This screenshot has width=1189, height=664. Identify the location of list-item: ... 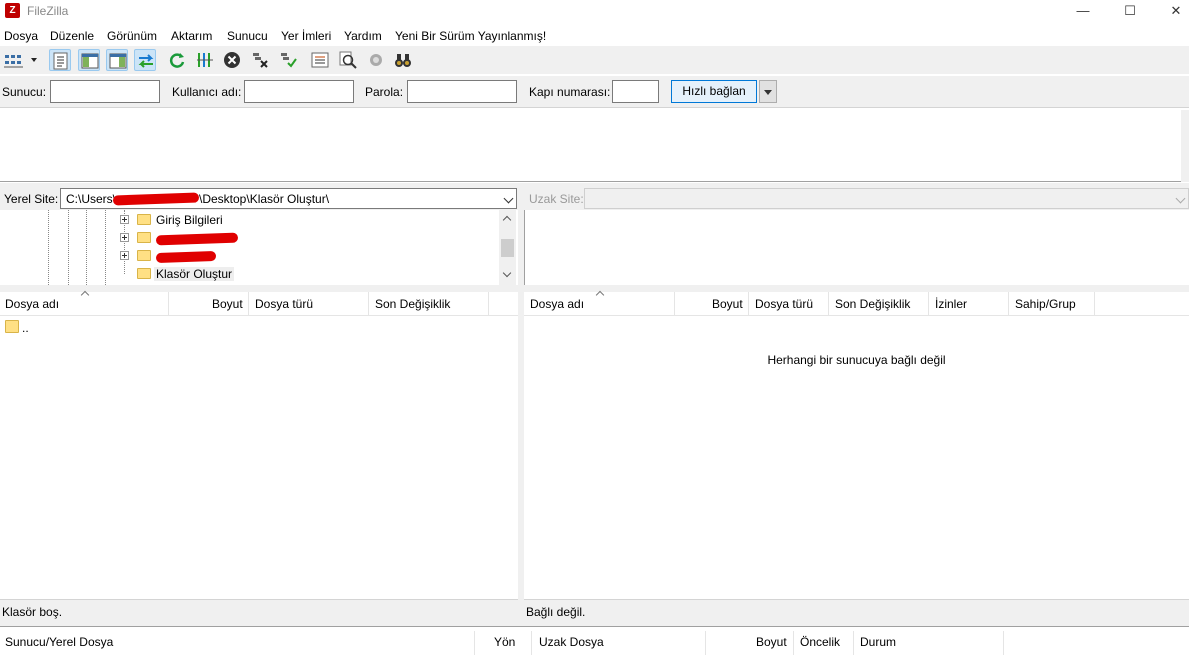
(104, 327).